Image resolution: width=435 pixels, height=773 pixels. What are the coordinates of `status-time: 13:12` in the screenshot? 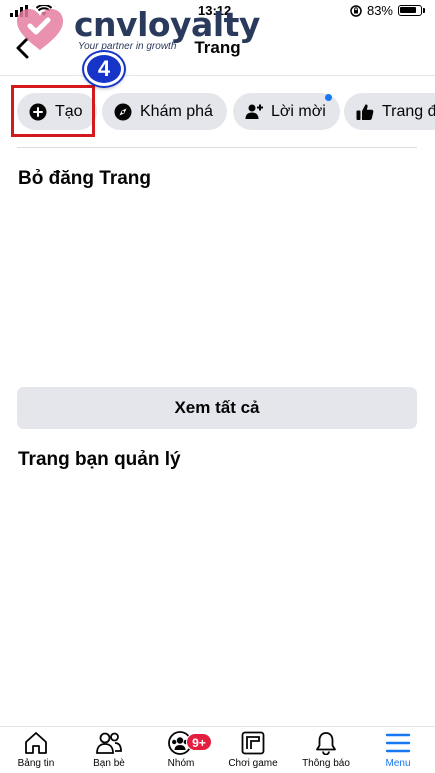 It's located at (215, 10).